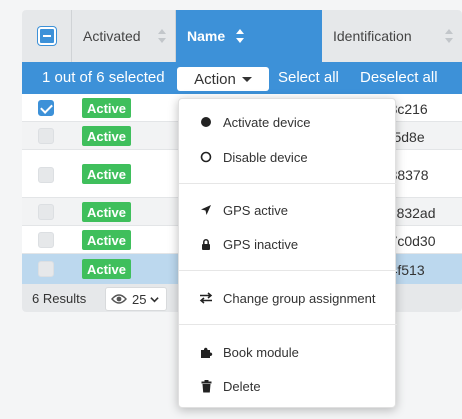 This screenshot has height=419, width=462. I want to click on menu-item-label: GPS active, so click(256, 210).